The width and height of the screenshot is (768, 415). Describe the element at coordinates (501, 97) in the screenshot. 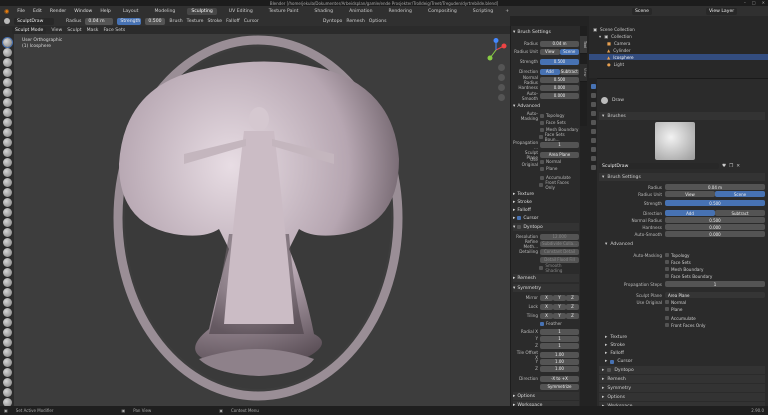

I see `ortho-toggle-icon` at that location.